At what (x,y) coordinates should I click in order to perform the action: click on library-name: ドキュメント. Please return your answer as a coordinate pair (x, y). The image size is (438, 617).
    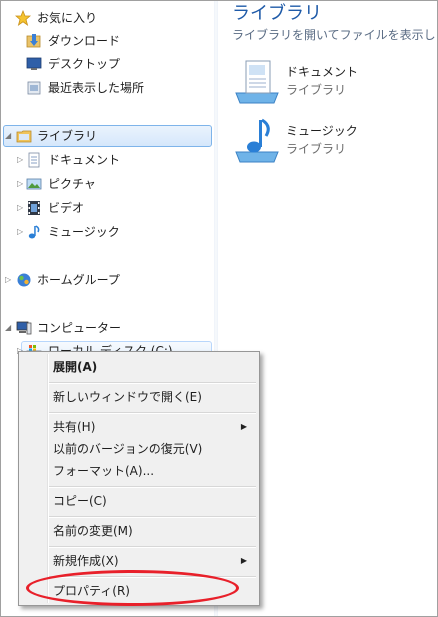
    Looking at the image, I should click on (322, 72).